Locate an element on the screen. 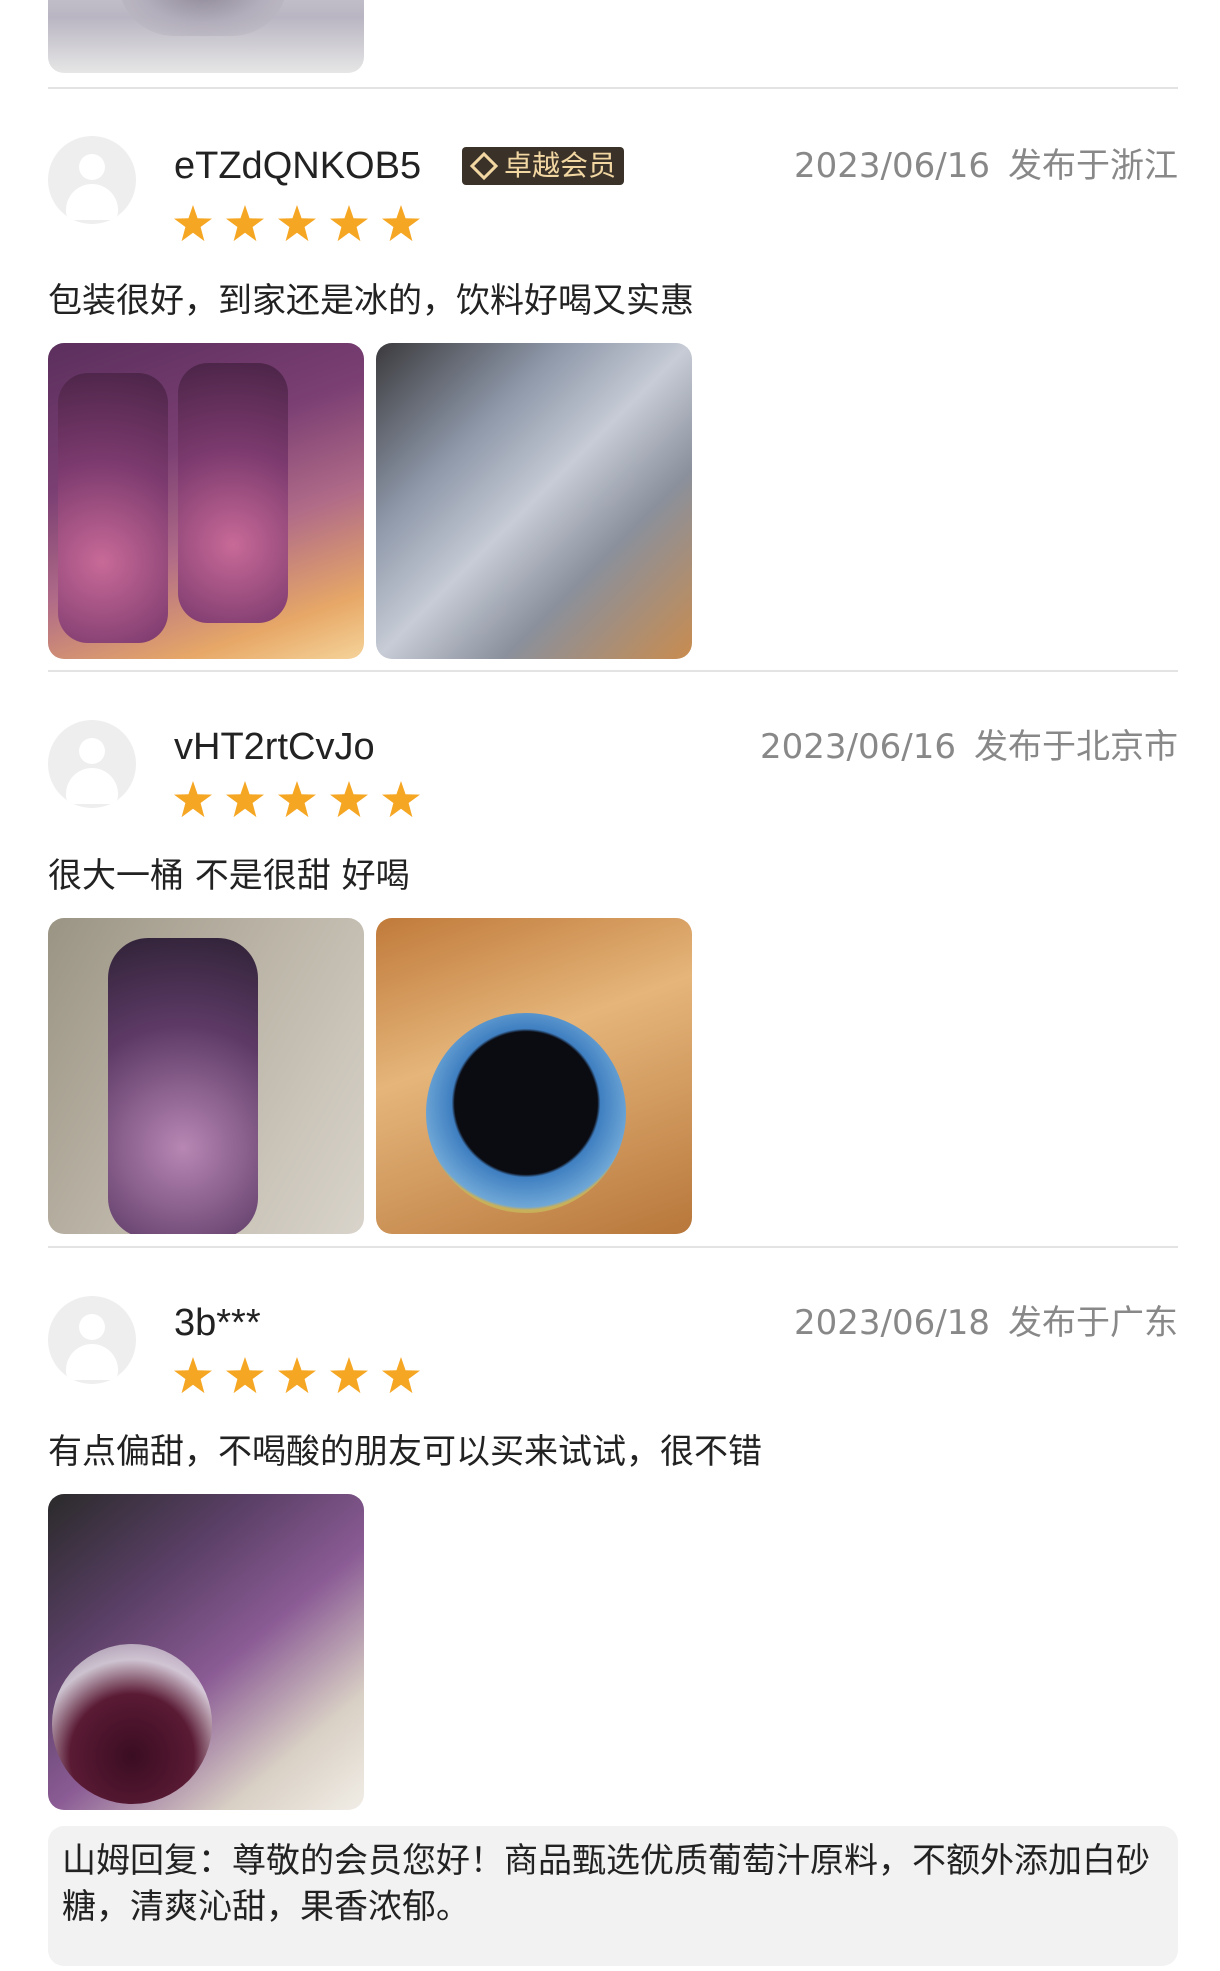 Image resolution: width=1220 pixels, height=1971 pixels. review-comment: 包装很好，到家还是冰的，饮料好喝又实惠 is located at coordinates (371, 301).